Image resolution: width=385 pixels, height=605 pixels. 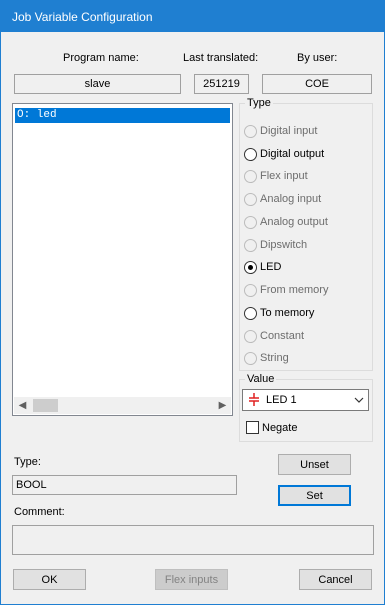 What do you see at coordinates (192, 16) in the screenshot?
I see `title-bar: Job Variable Configuration` at bounding box center [192, 16].